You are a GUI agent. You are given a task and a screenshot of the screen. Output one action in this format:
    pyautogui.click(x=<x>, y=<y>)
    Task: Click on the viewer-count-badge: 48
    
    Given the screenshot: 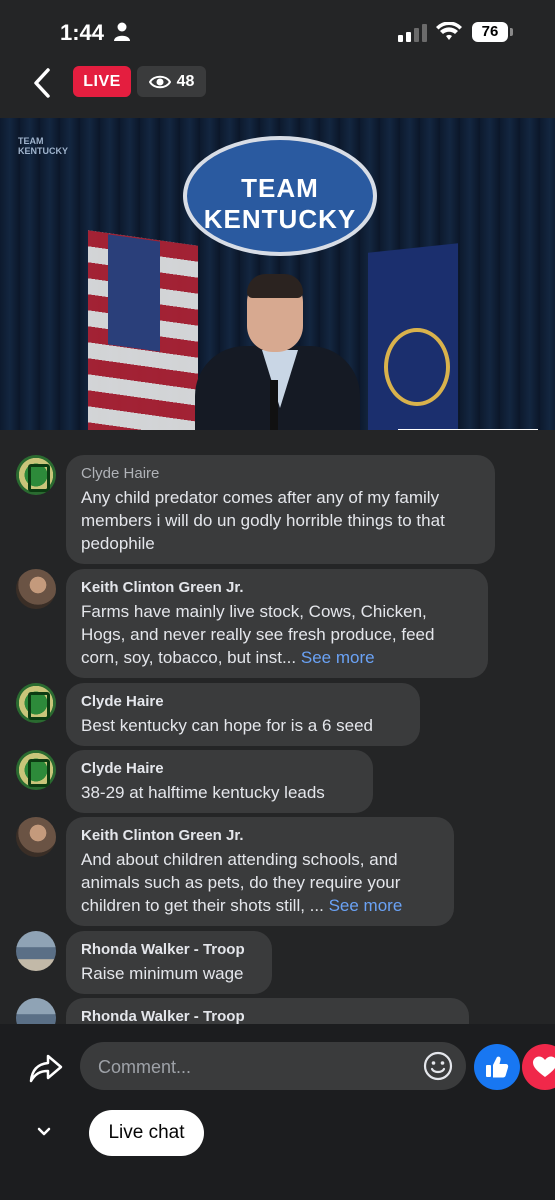 What is the action you would take?
    pyautogui.click(x=171, y=81)
    